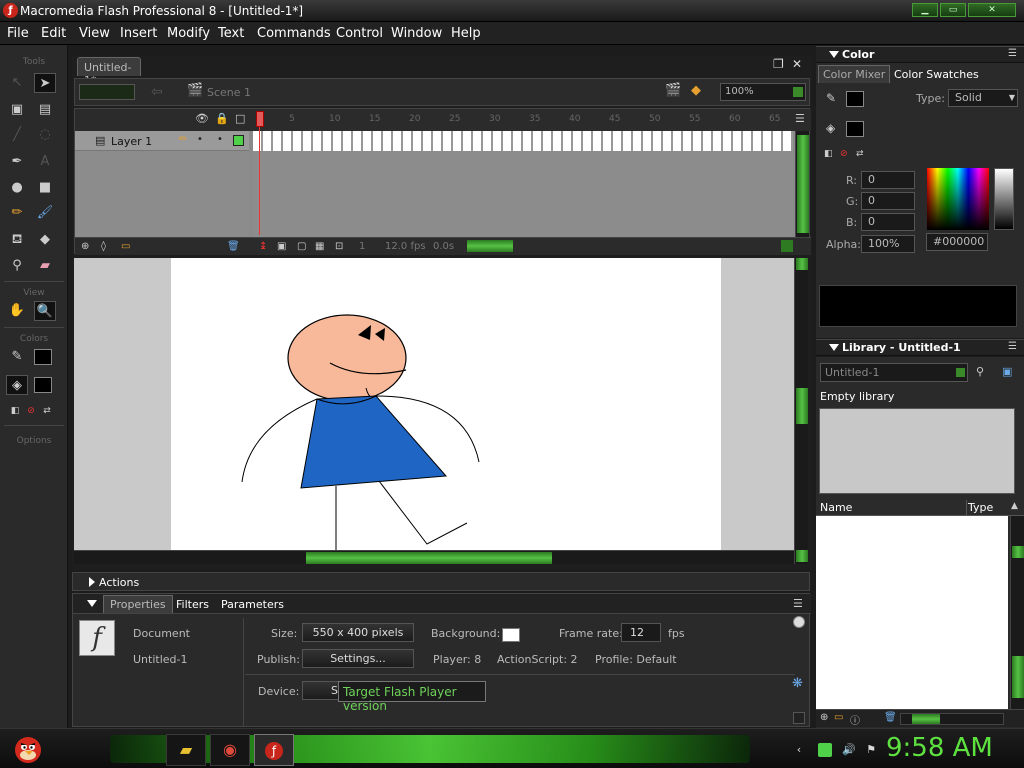 This screenshot has width=1024, height=768. What do you see at coordinates (957, 242) in the screenshot?
I see `hex-input: #000000` at bounding box center [957, 242].